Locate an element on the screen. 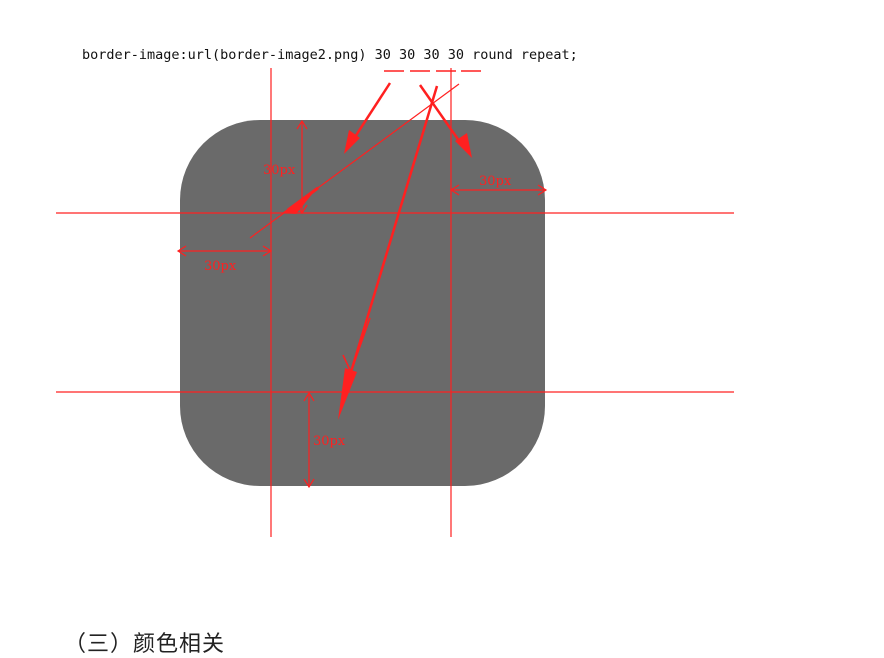 Image resolution: width=884 pixels, height=658 pixels. label-bottom-slice: 30px is located at coordinates (329, 441).